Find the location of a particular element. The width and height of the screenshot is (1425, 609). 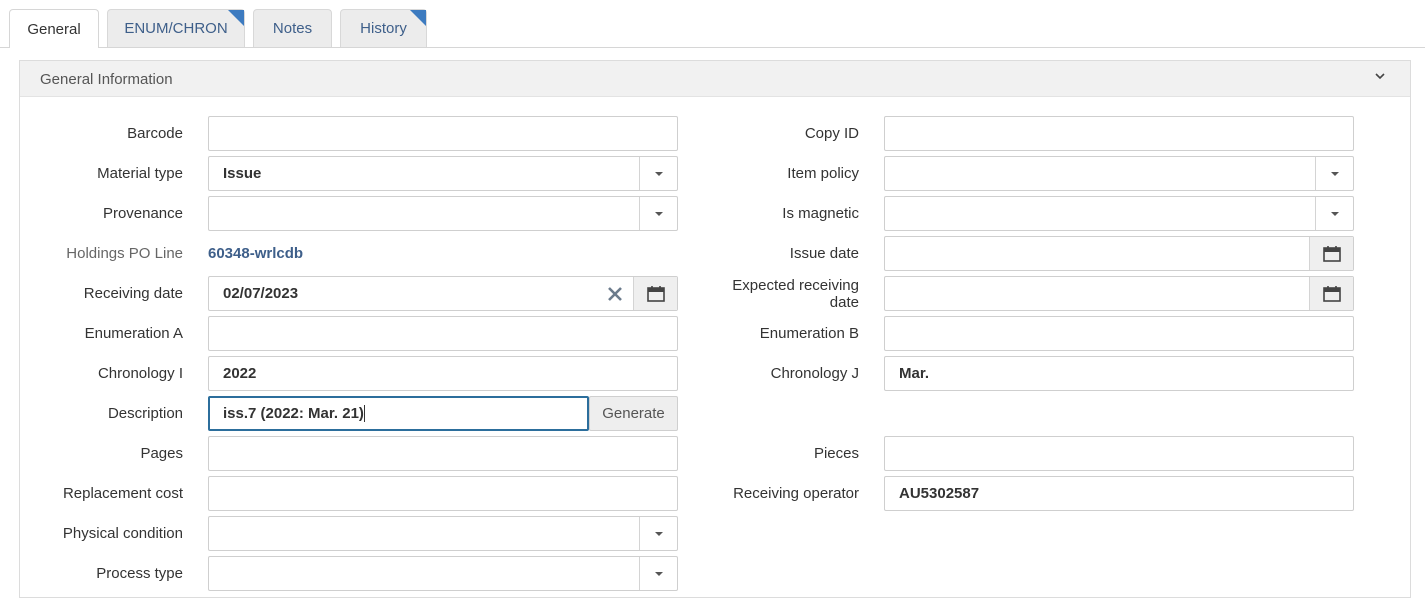

receiving-date-input: 02/07/2023 is located at coordinates (443, 293).